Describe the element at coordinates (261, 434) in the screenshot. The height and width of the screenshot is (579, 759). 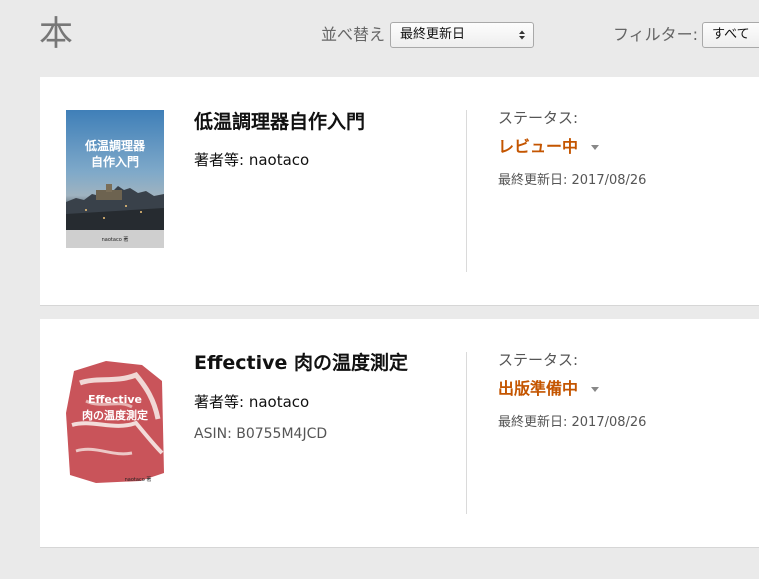
I see `asin: ASIN: B0755M4JCD` at that location.